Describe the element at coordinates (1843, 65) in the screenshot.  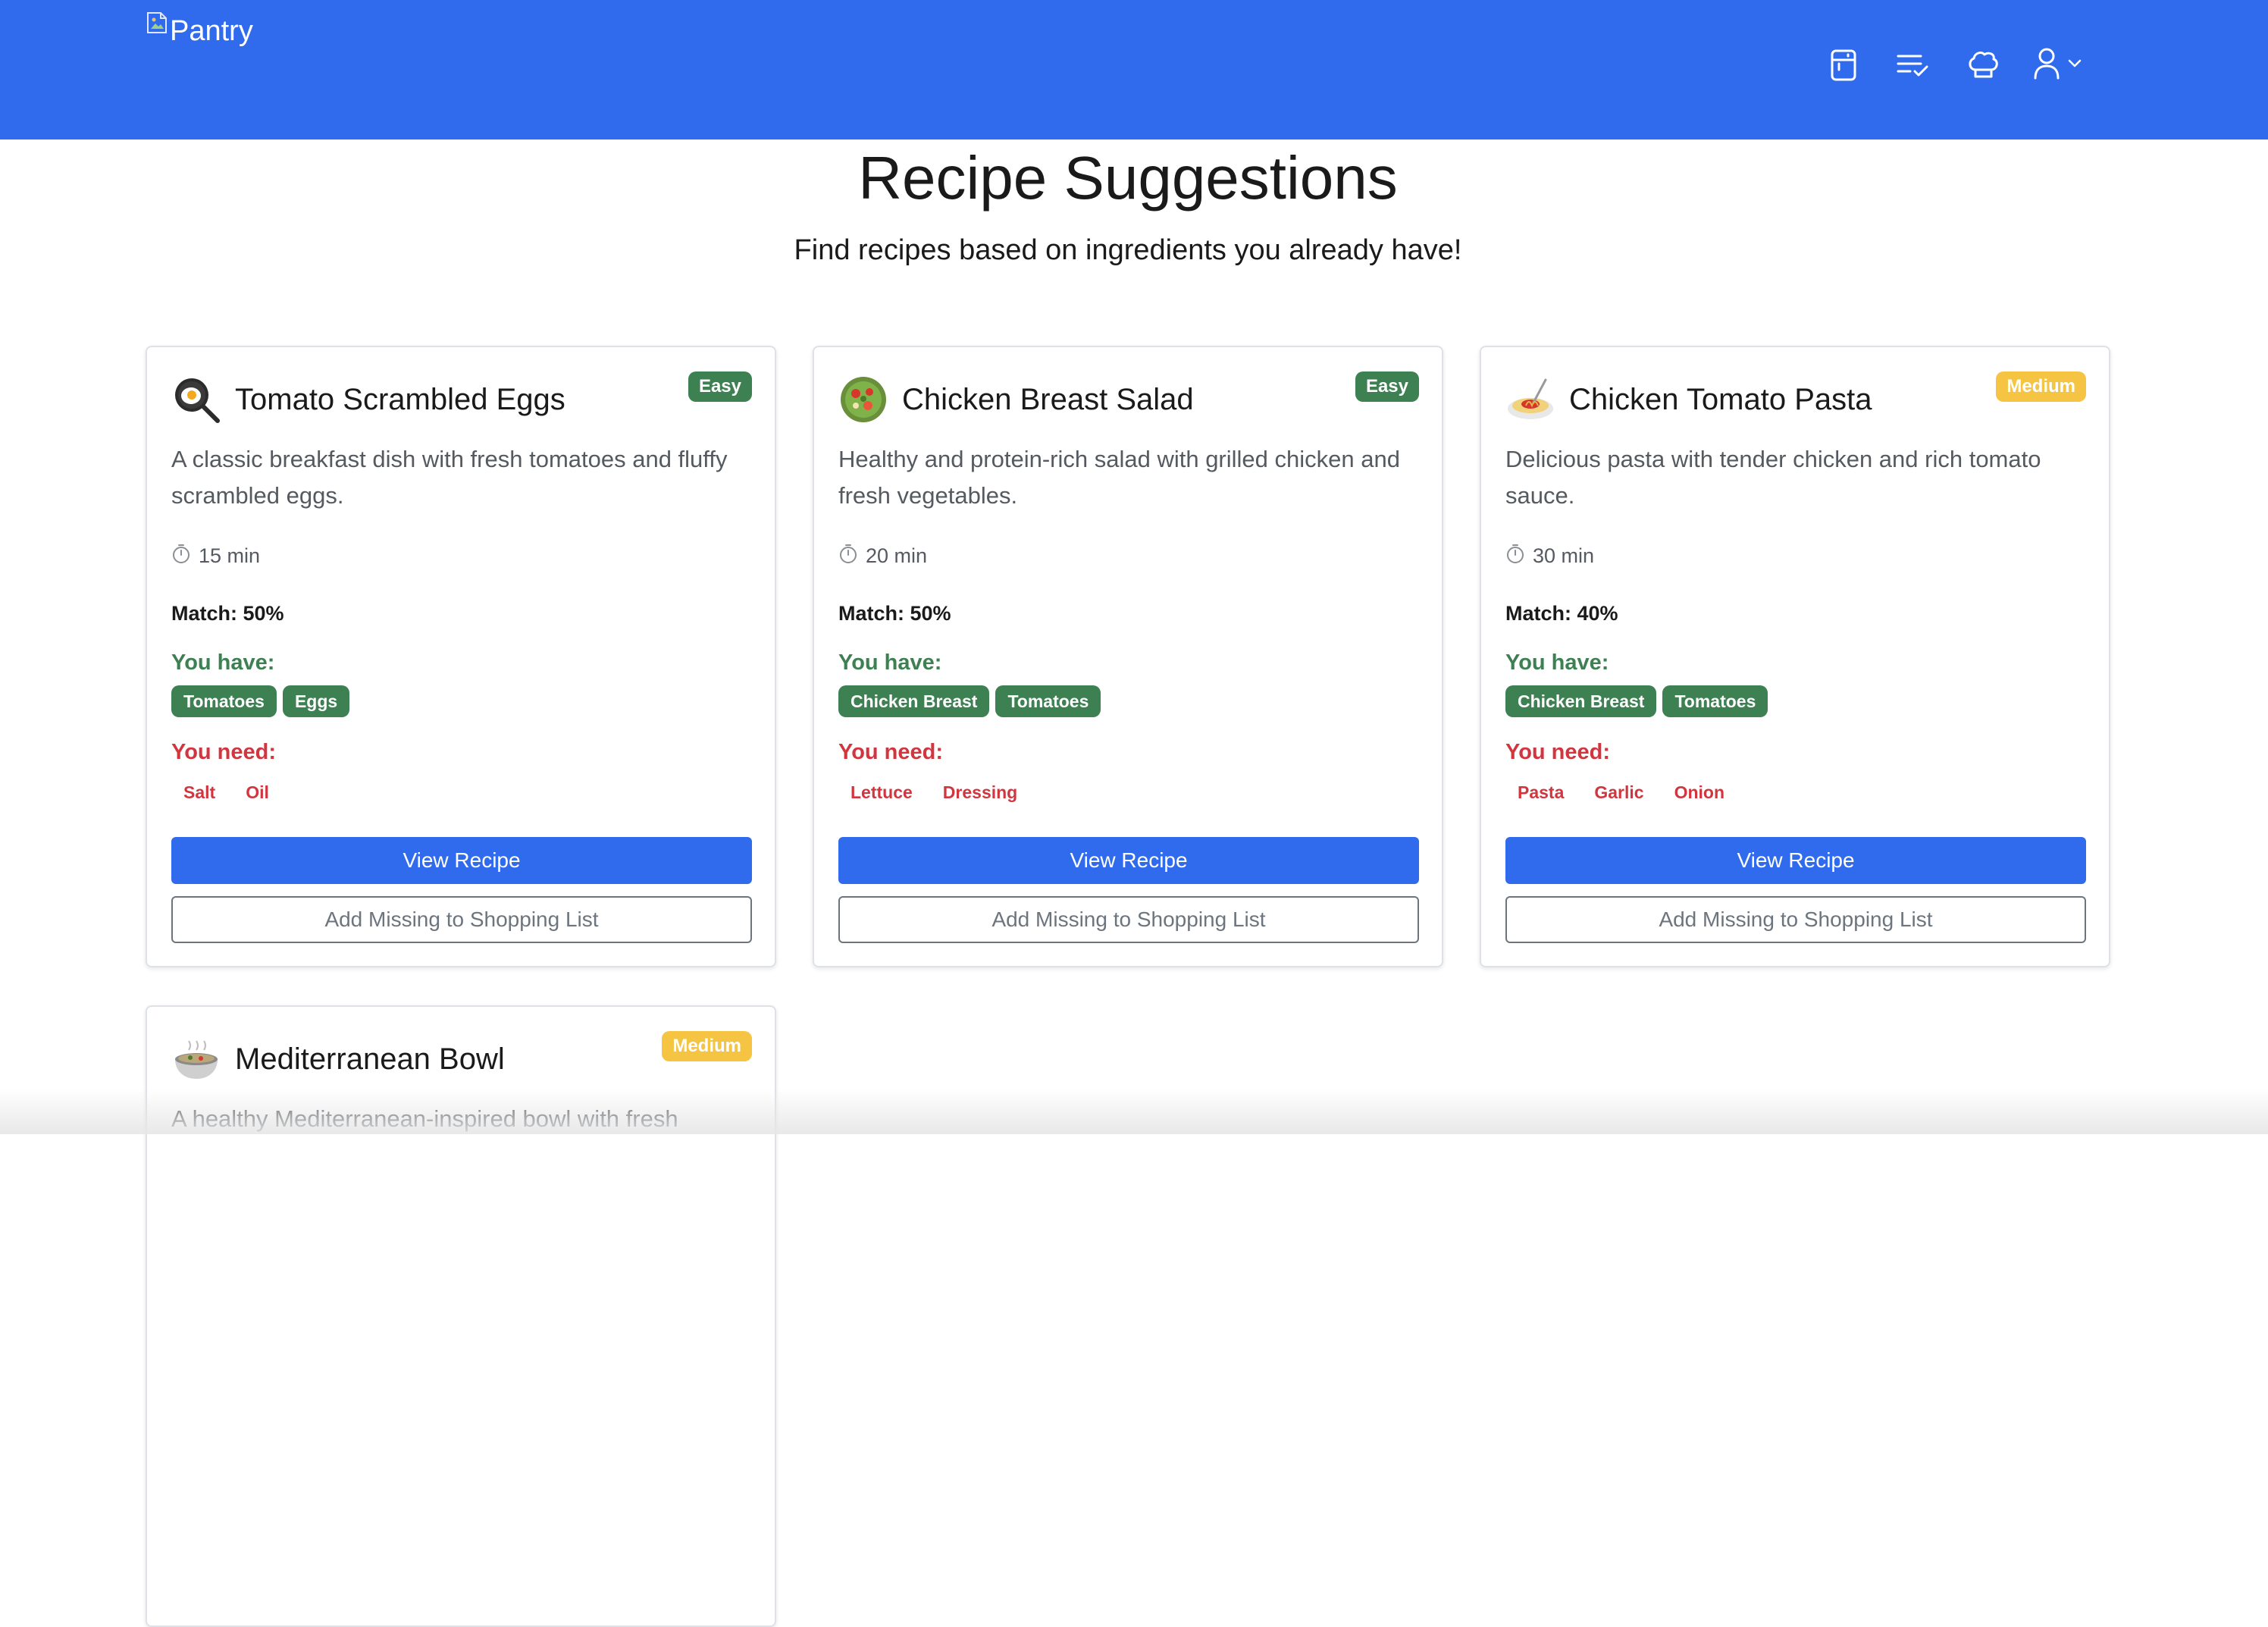
I see `fridge-icon` at that location.